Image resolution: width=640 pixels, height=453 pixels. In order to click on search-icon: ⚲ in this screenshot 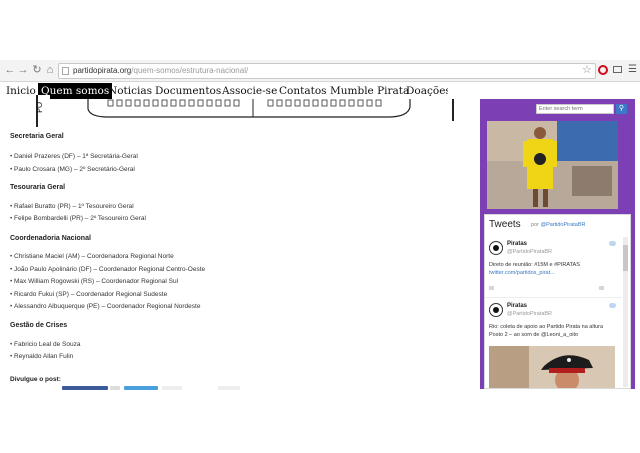, I will do `click(621, 109)`.